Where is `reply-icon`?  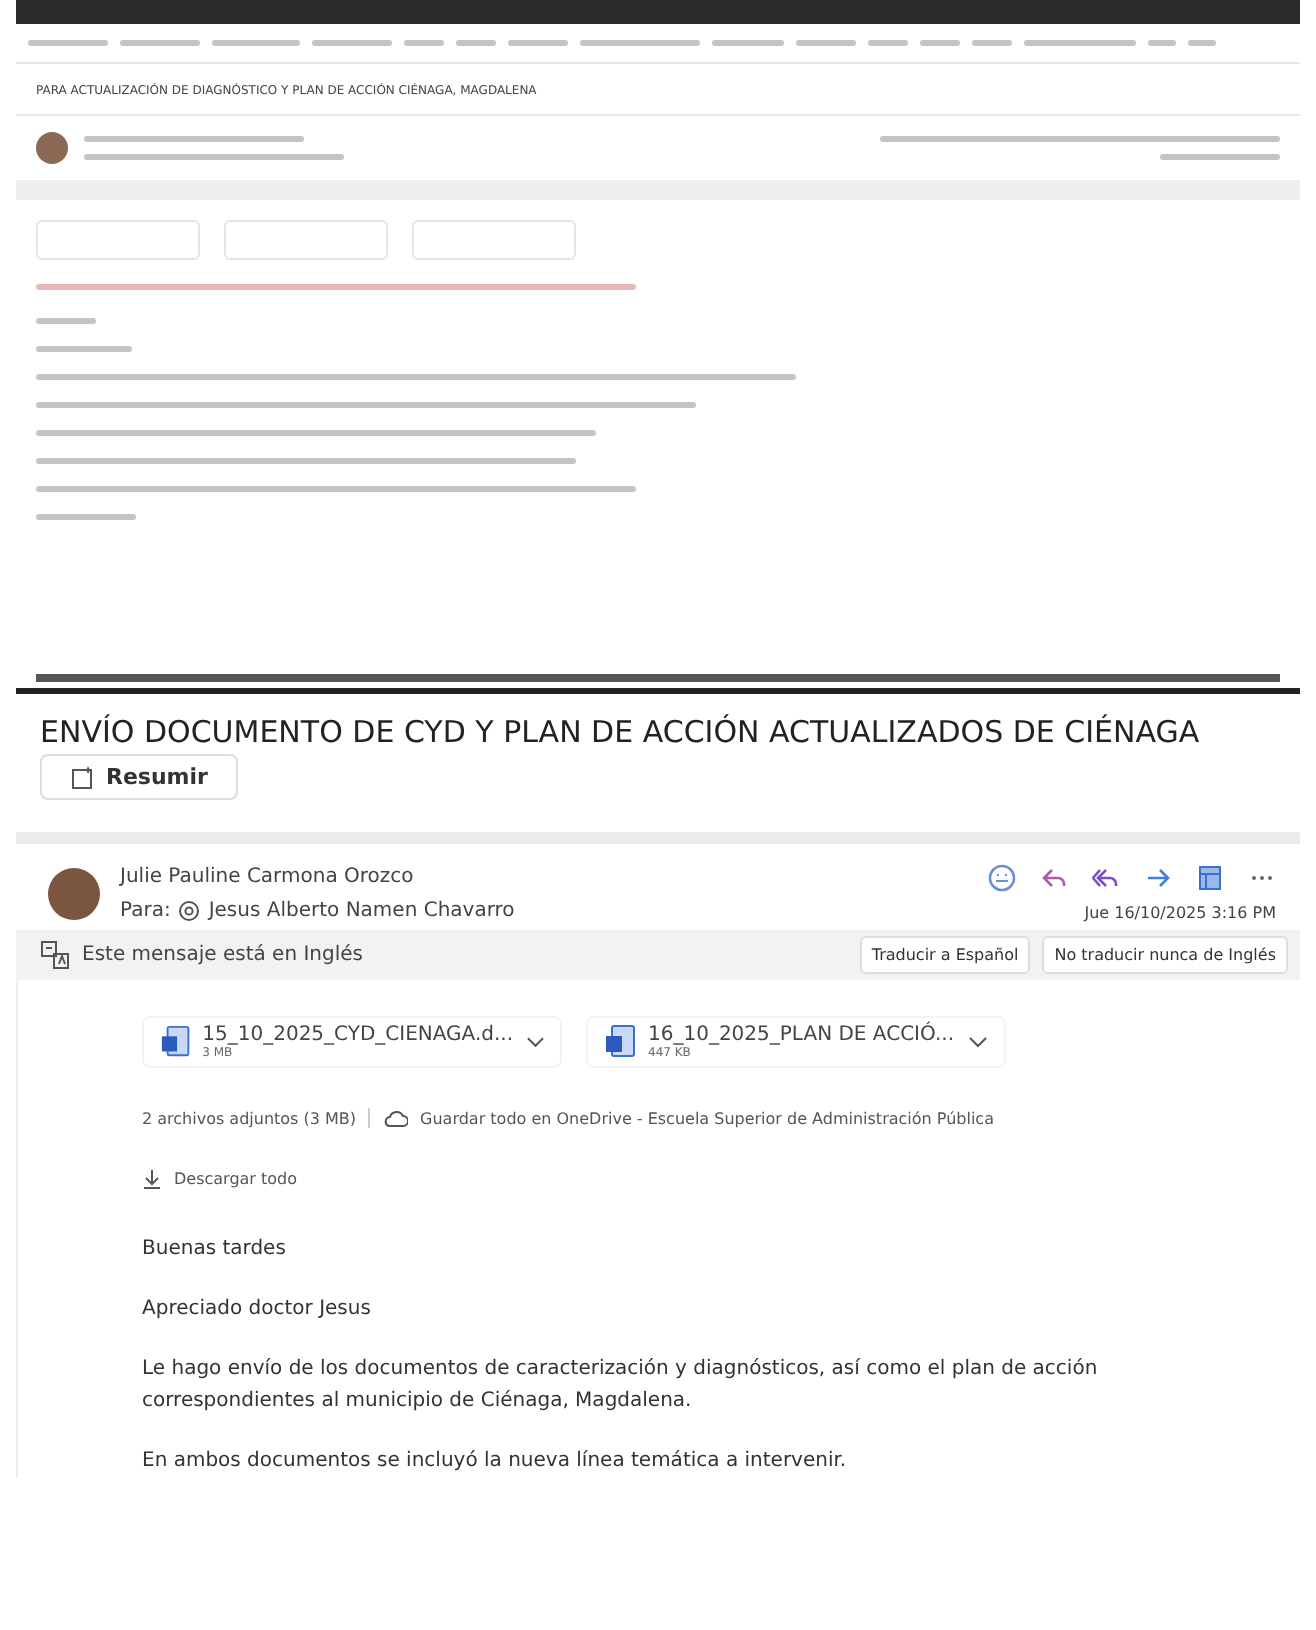 reply-icon is located at coordinates (1054, 878).